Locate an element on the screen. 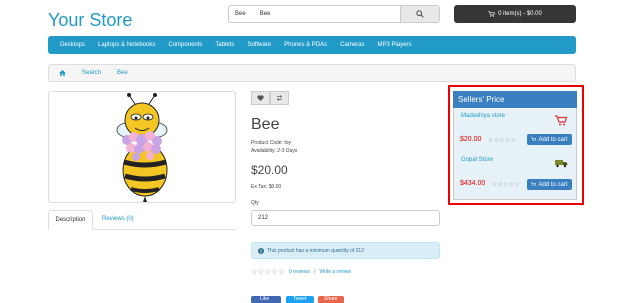 This screenshot has height=303, width=624. product-price: $20.00 is located at coordinates (269, 170).